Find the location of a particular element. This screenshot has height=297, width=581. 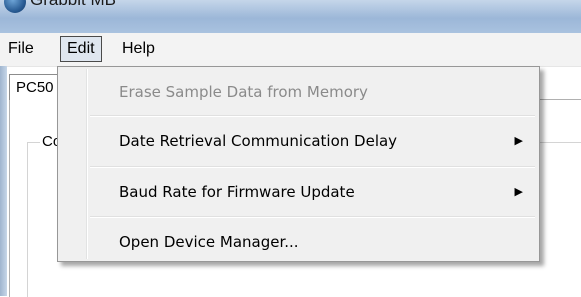

app-icon is located at coordinates (15, 6).